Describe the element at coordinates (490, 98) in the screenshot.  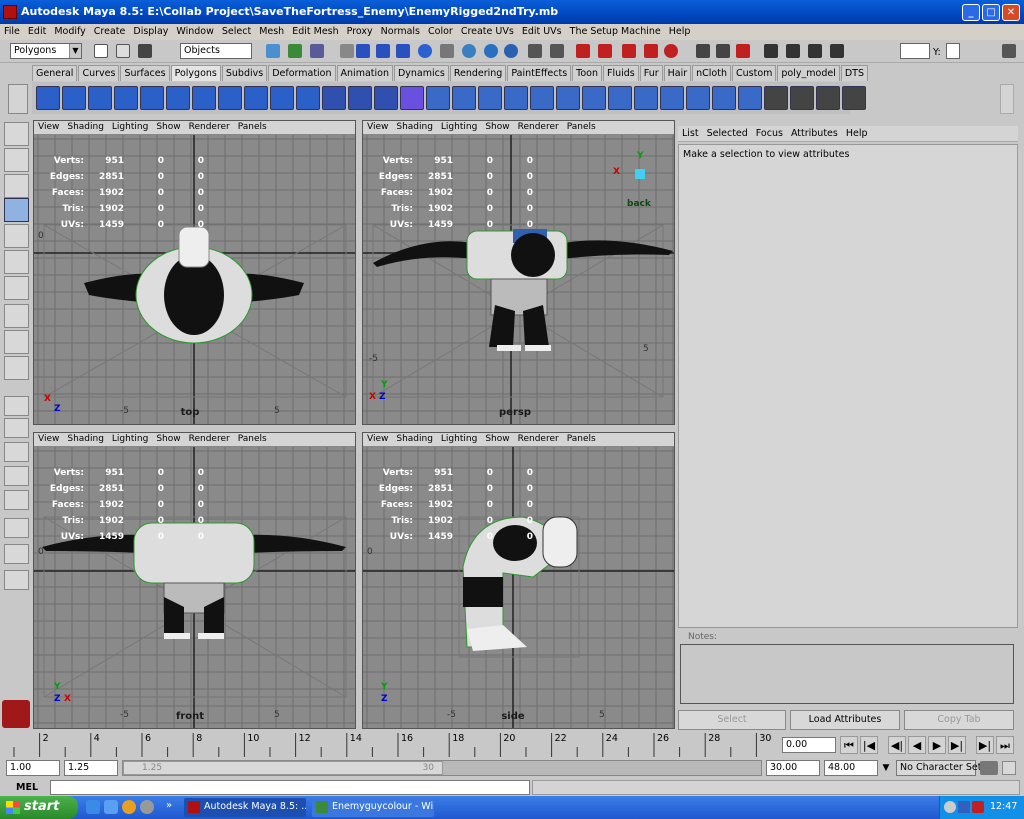
I see `bridge-icon` at that location.